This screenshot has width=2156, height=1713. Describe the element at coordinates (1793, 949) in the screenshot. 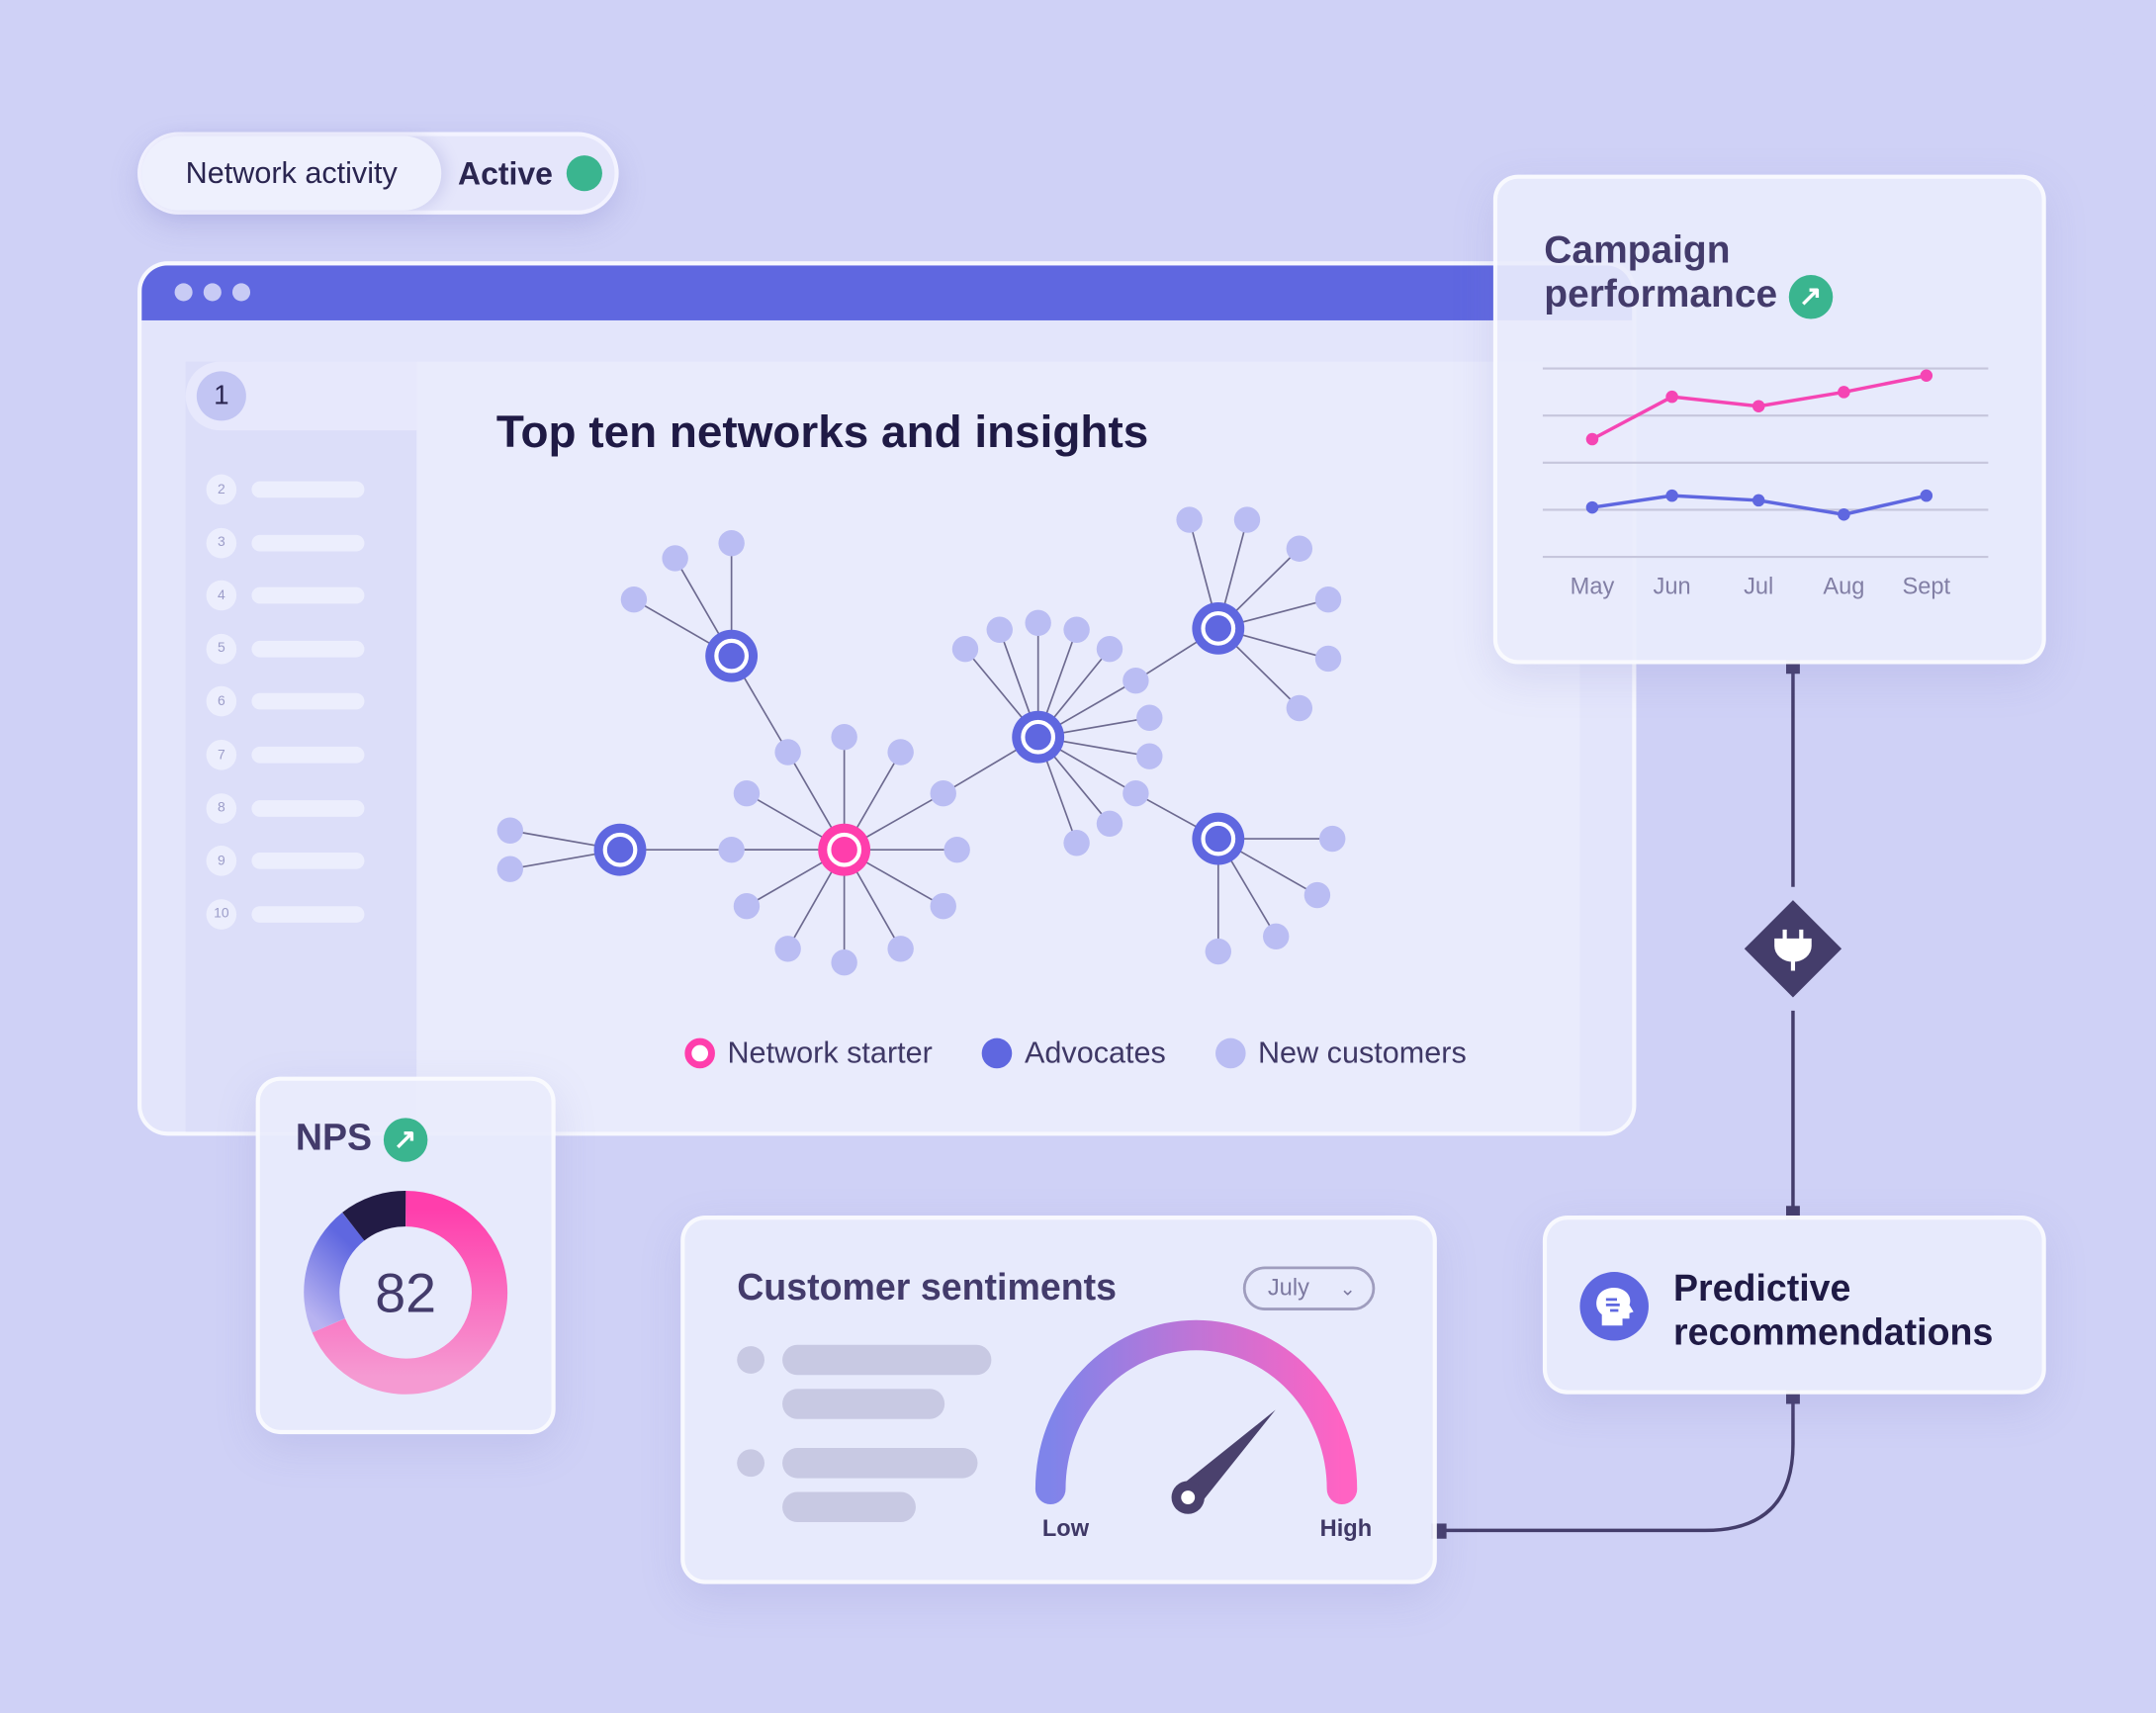

I see `plug-icon` at that location.